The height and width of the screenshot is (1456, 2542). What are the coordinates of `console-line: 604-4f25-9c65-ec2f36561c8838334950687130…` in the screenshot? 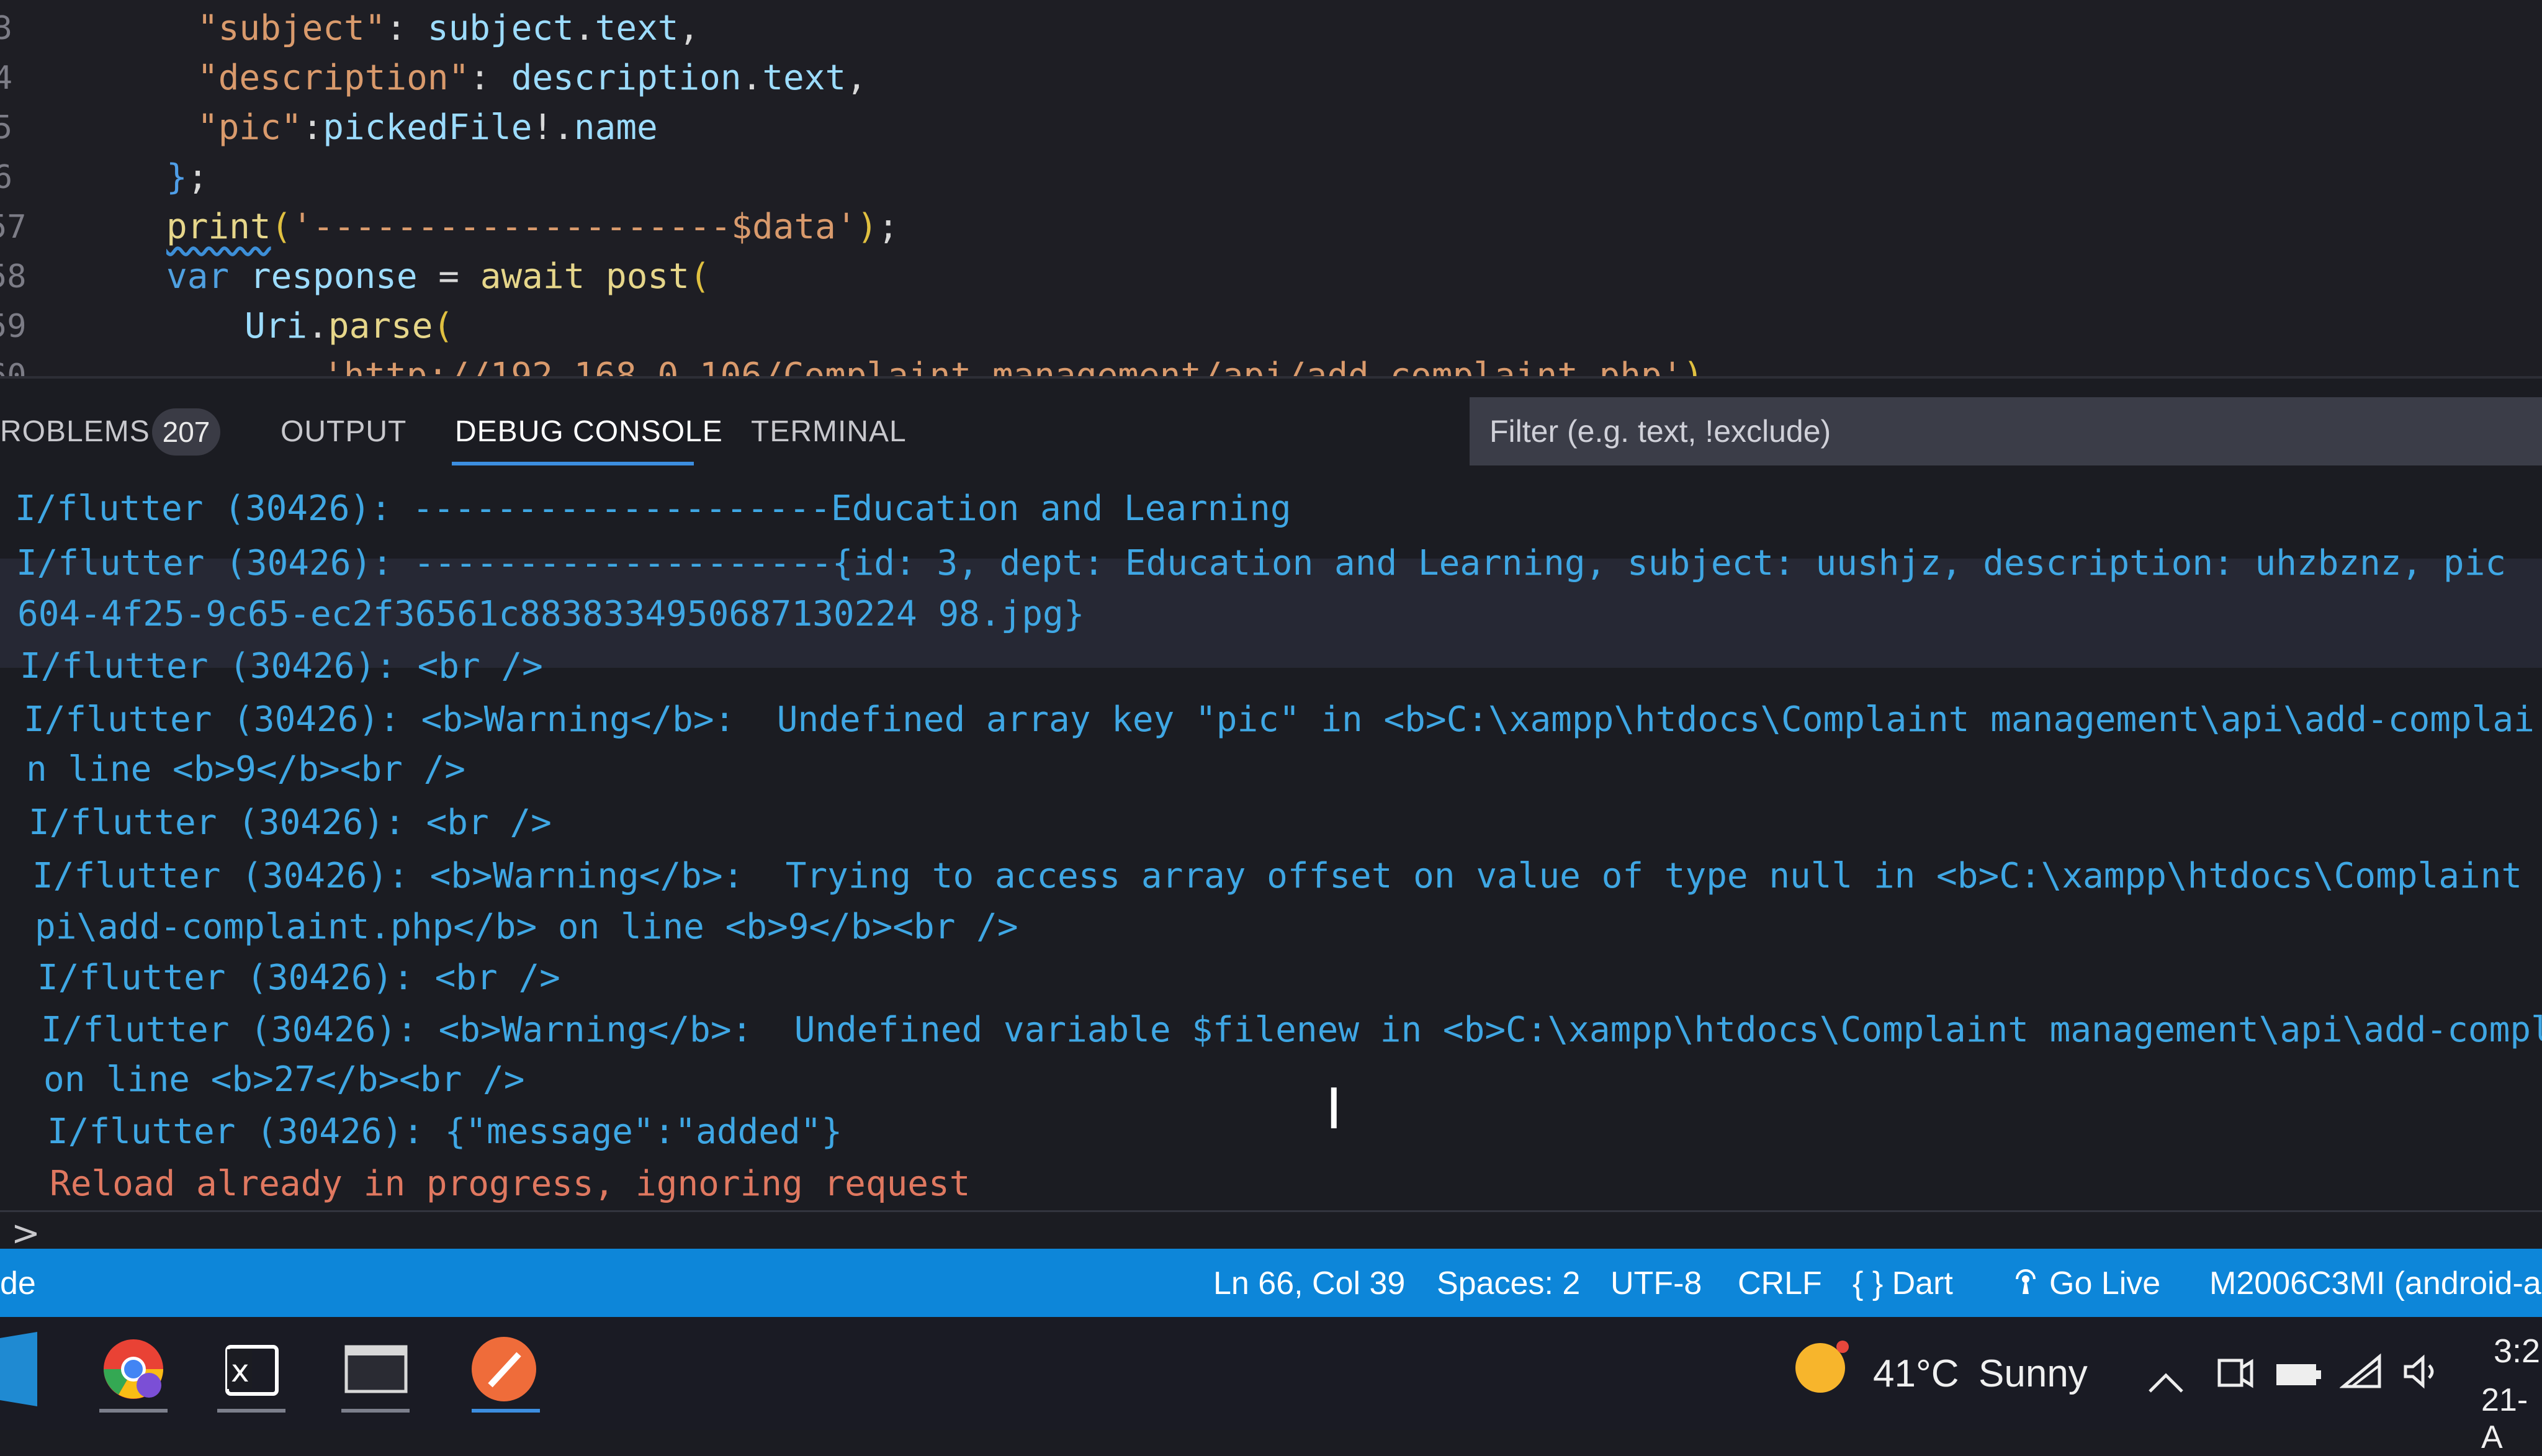 It's located at (551, 614).